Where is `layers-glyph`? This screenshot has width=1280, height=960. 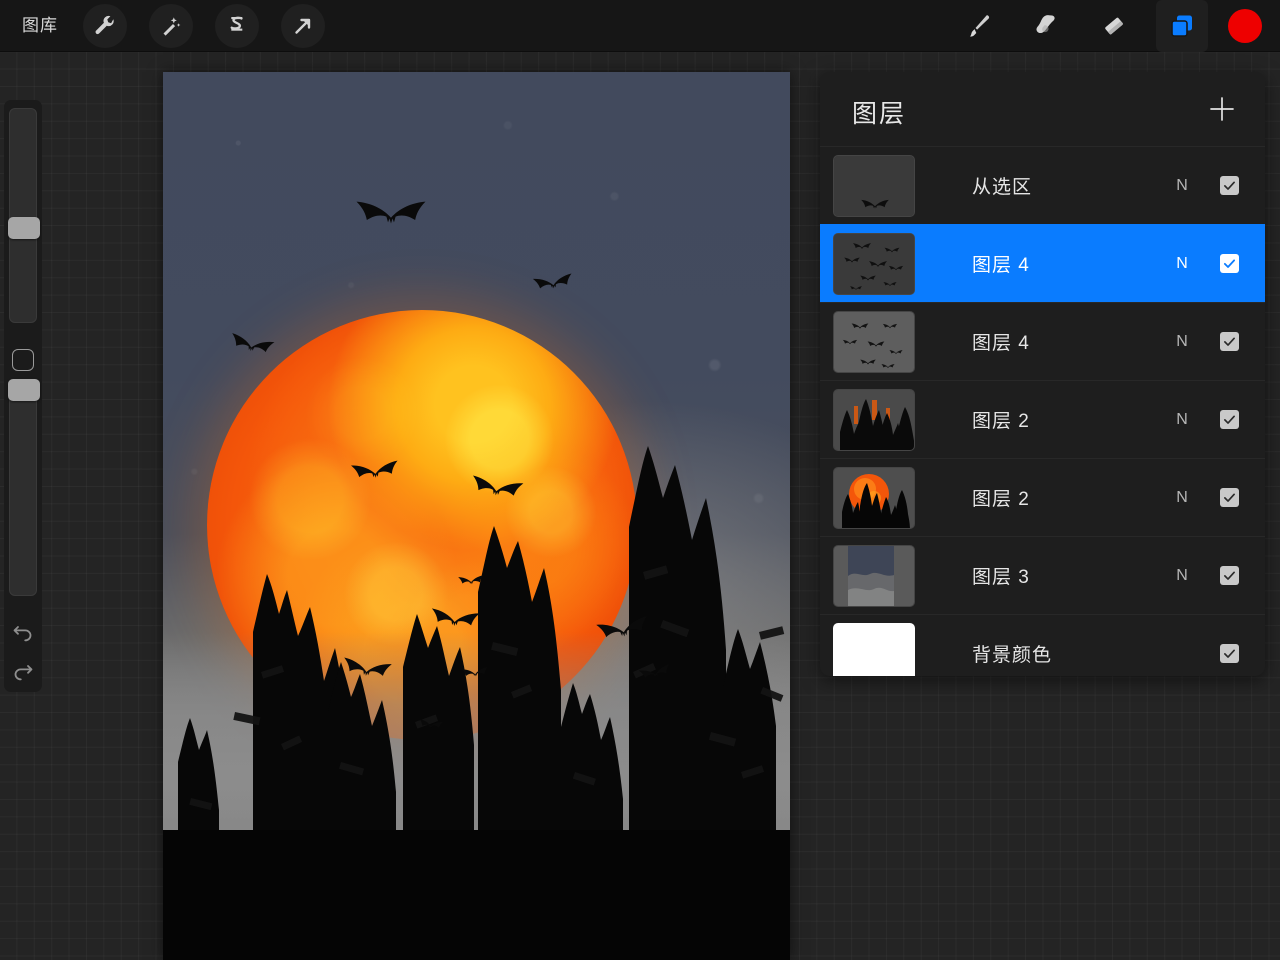
layers-glyph is located at coordinates (1181, 26).